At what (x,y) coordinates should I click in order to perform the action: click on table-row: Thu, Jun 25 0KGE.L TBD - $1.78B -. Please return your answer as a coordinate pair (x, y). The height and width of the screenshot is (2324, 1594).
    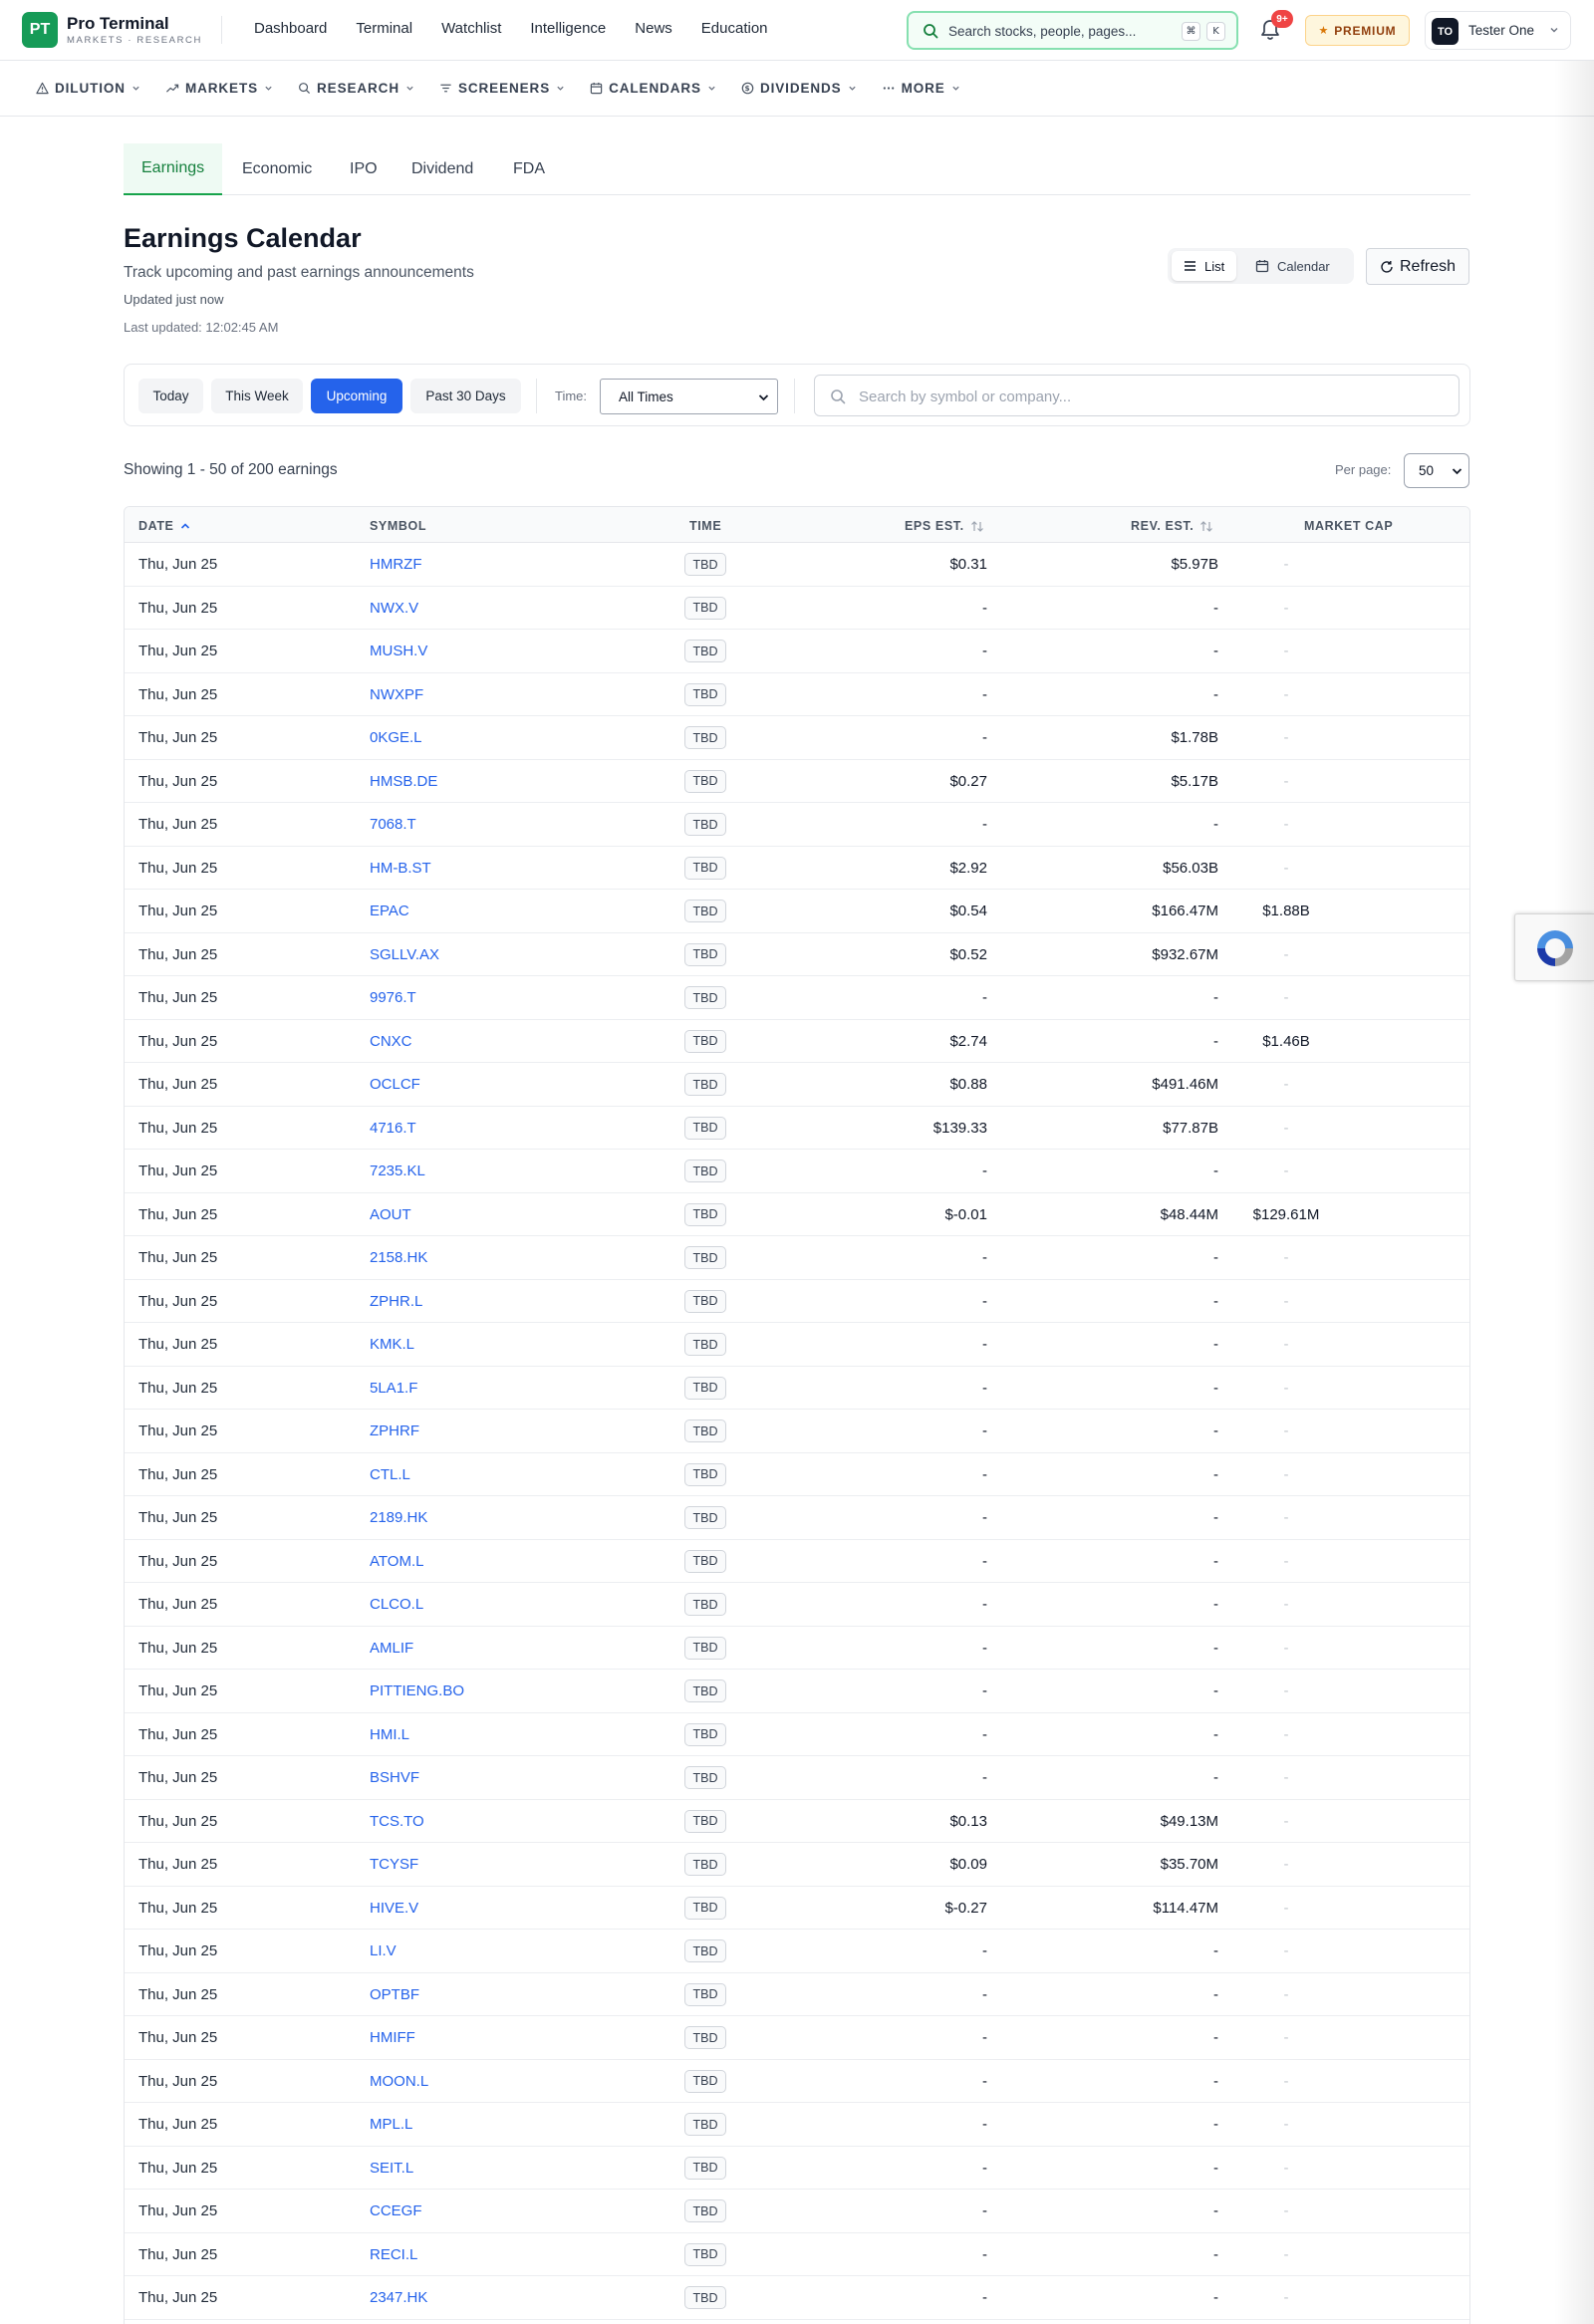
    Looking at the image, I should click on (797, 738).